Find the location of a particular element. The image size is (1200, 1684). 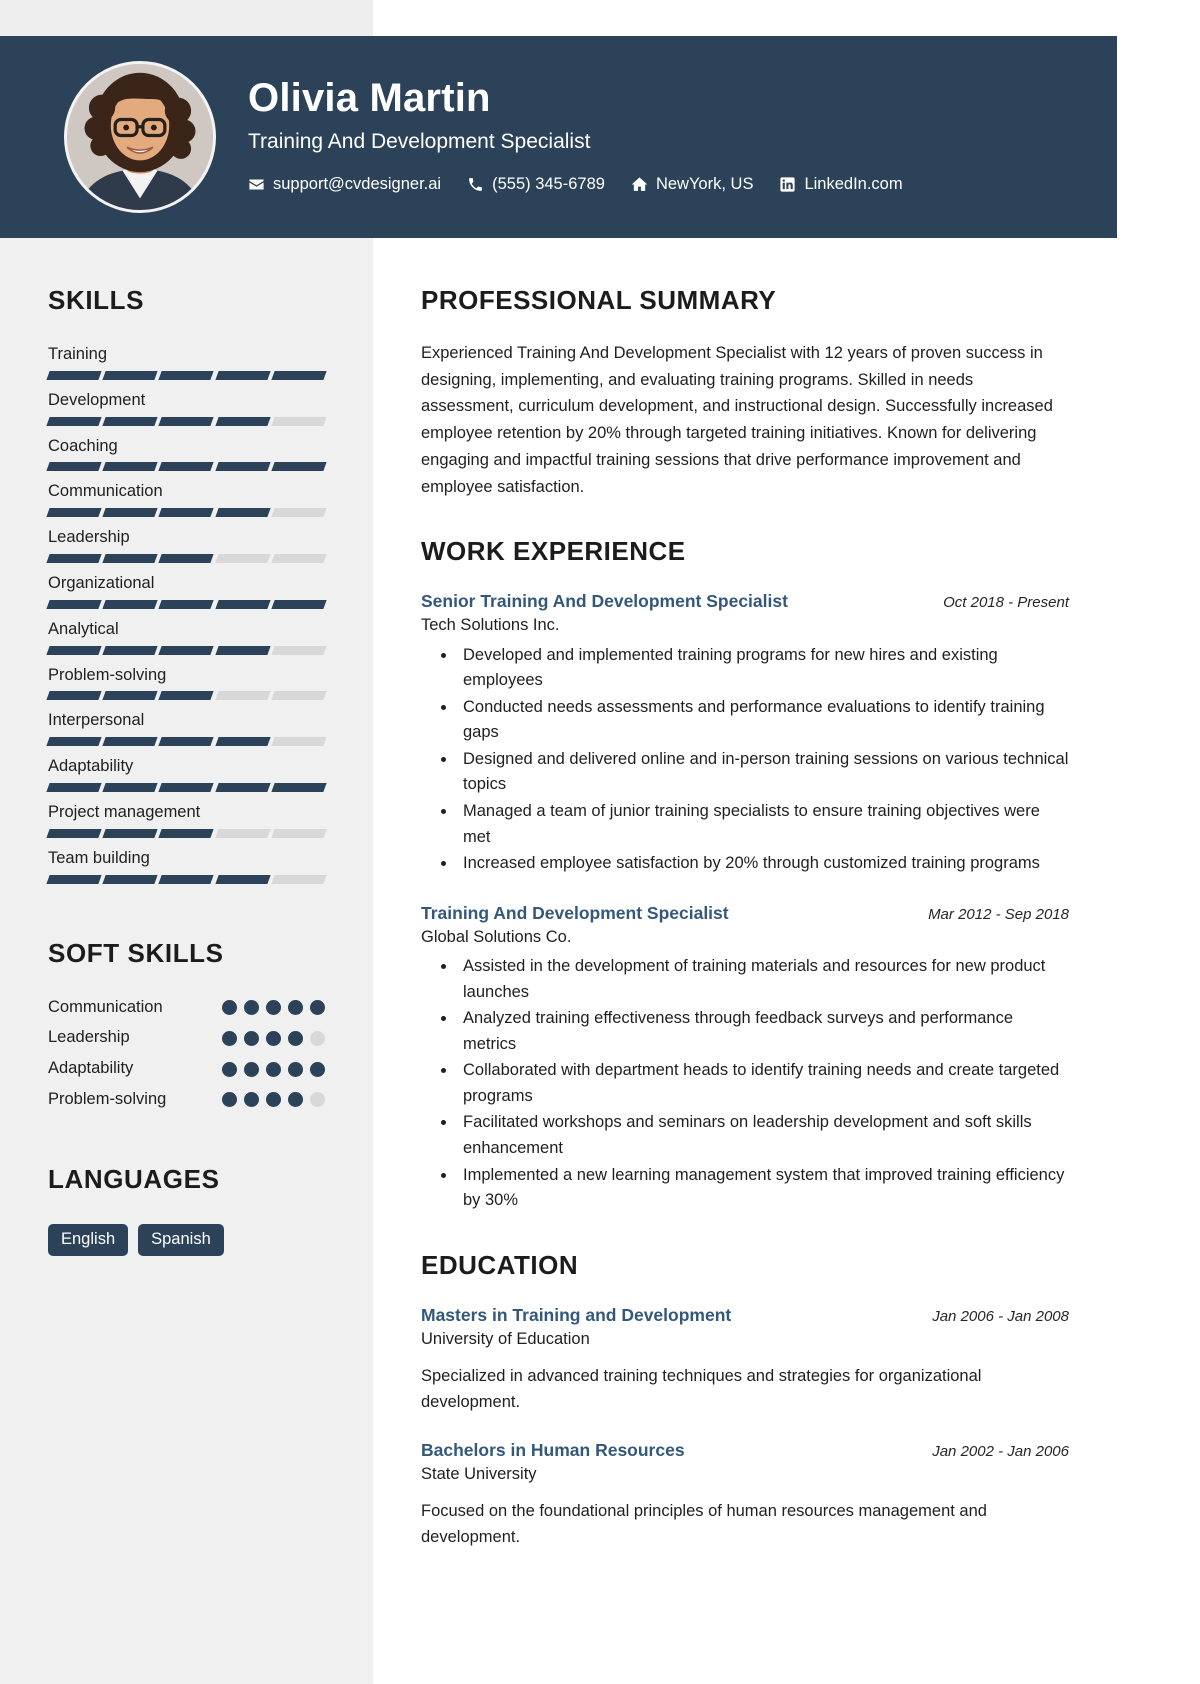

skill-label: Interpersonal is located at coordinates (96, 720).